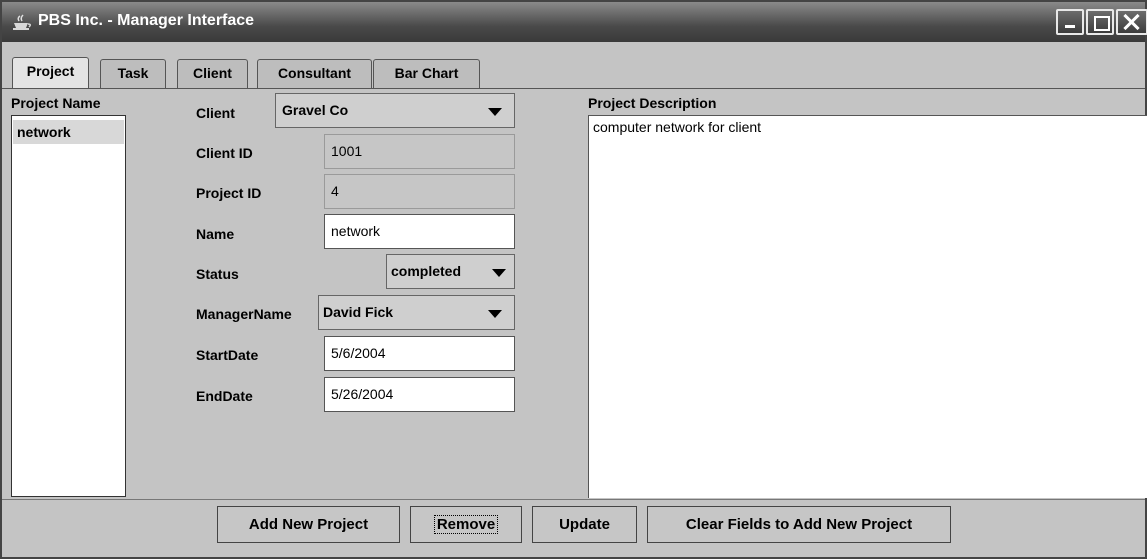  What do you see at coordinates (244, 314) in the screenshot?
I see `manager-name-label: ManagerName` at bounding box center [244, 314].